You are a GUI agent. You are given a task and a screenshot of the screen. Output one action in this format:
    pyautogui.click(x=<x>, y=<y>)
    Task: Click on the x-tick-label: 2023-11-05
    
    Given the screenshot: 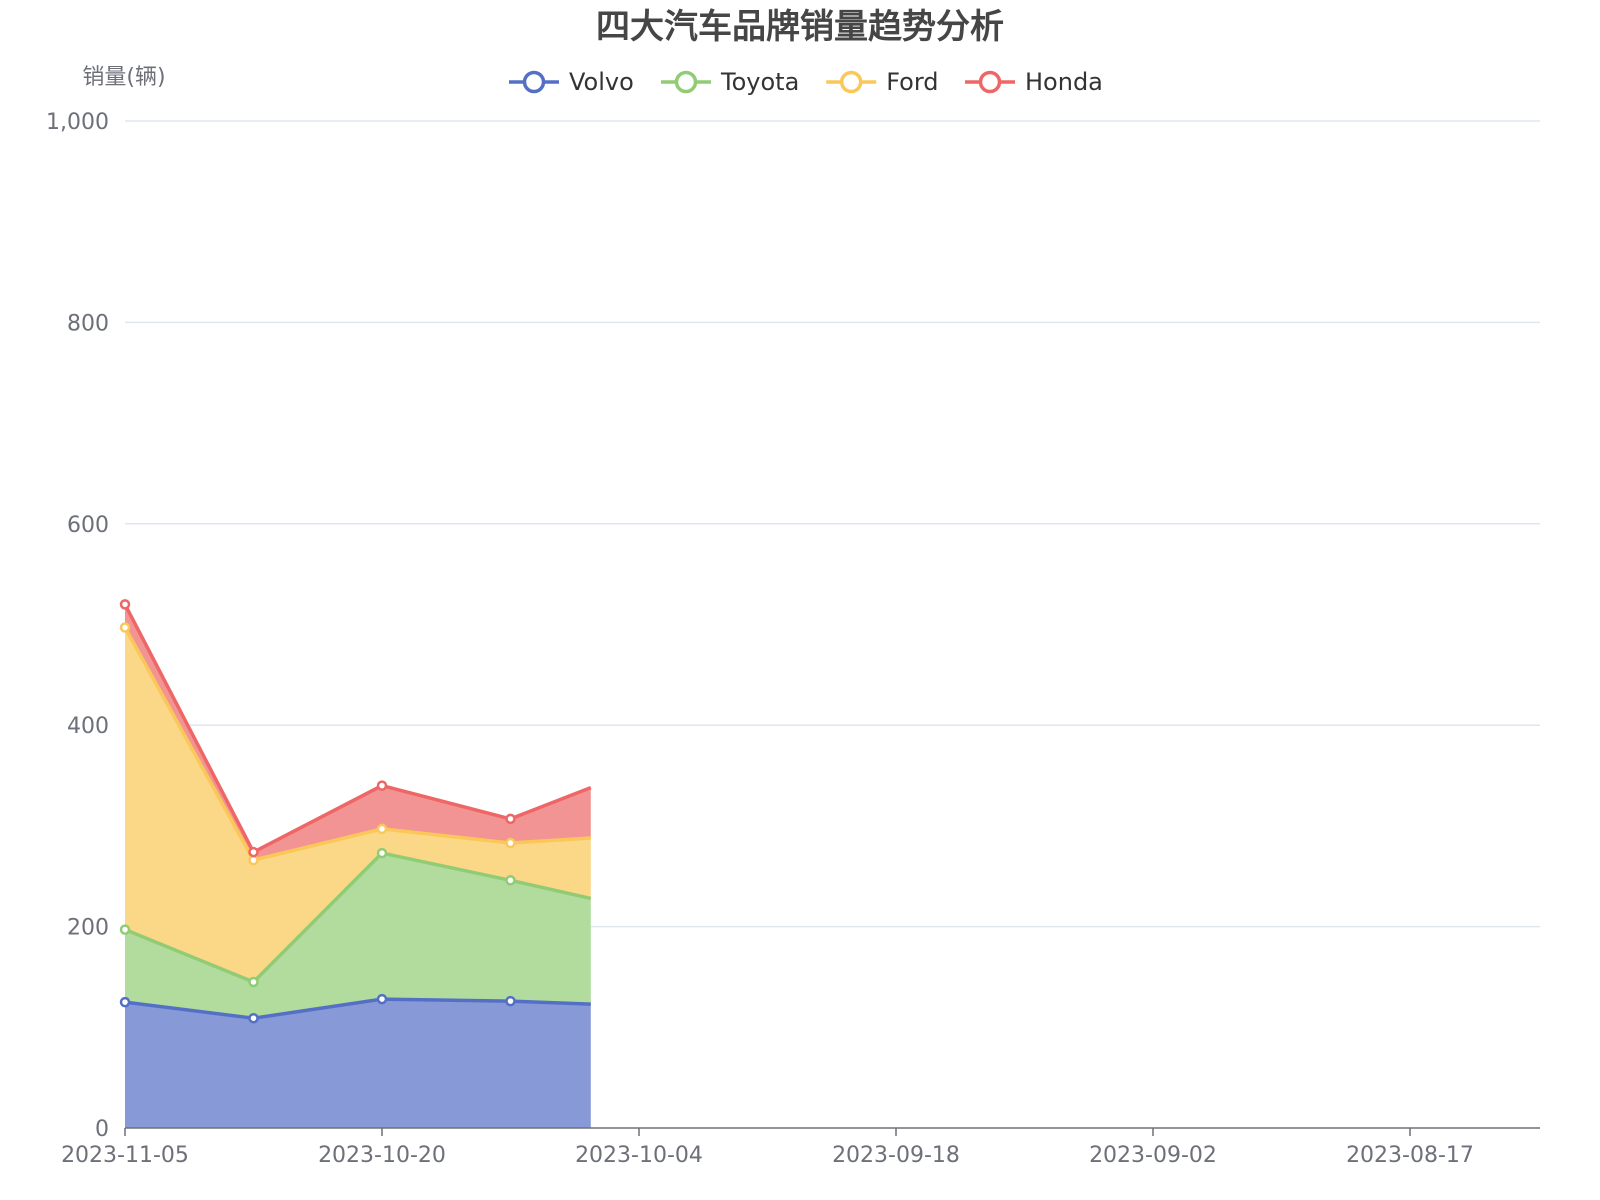 What is the action you would take?
    pyautogui.click(x=125, y=1155)
    